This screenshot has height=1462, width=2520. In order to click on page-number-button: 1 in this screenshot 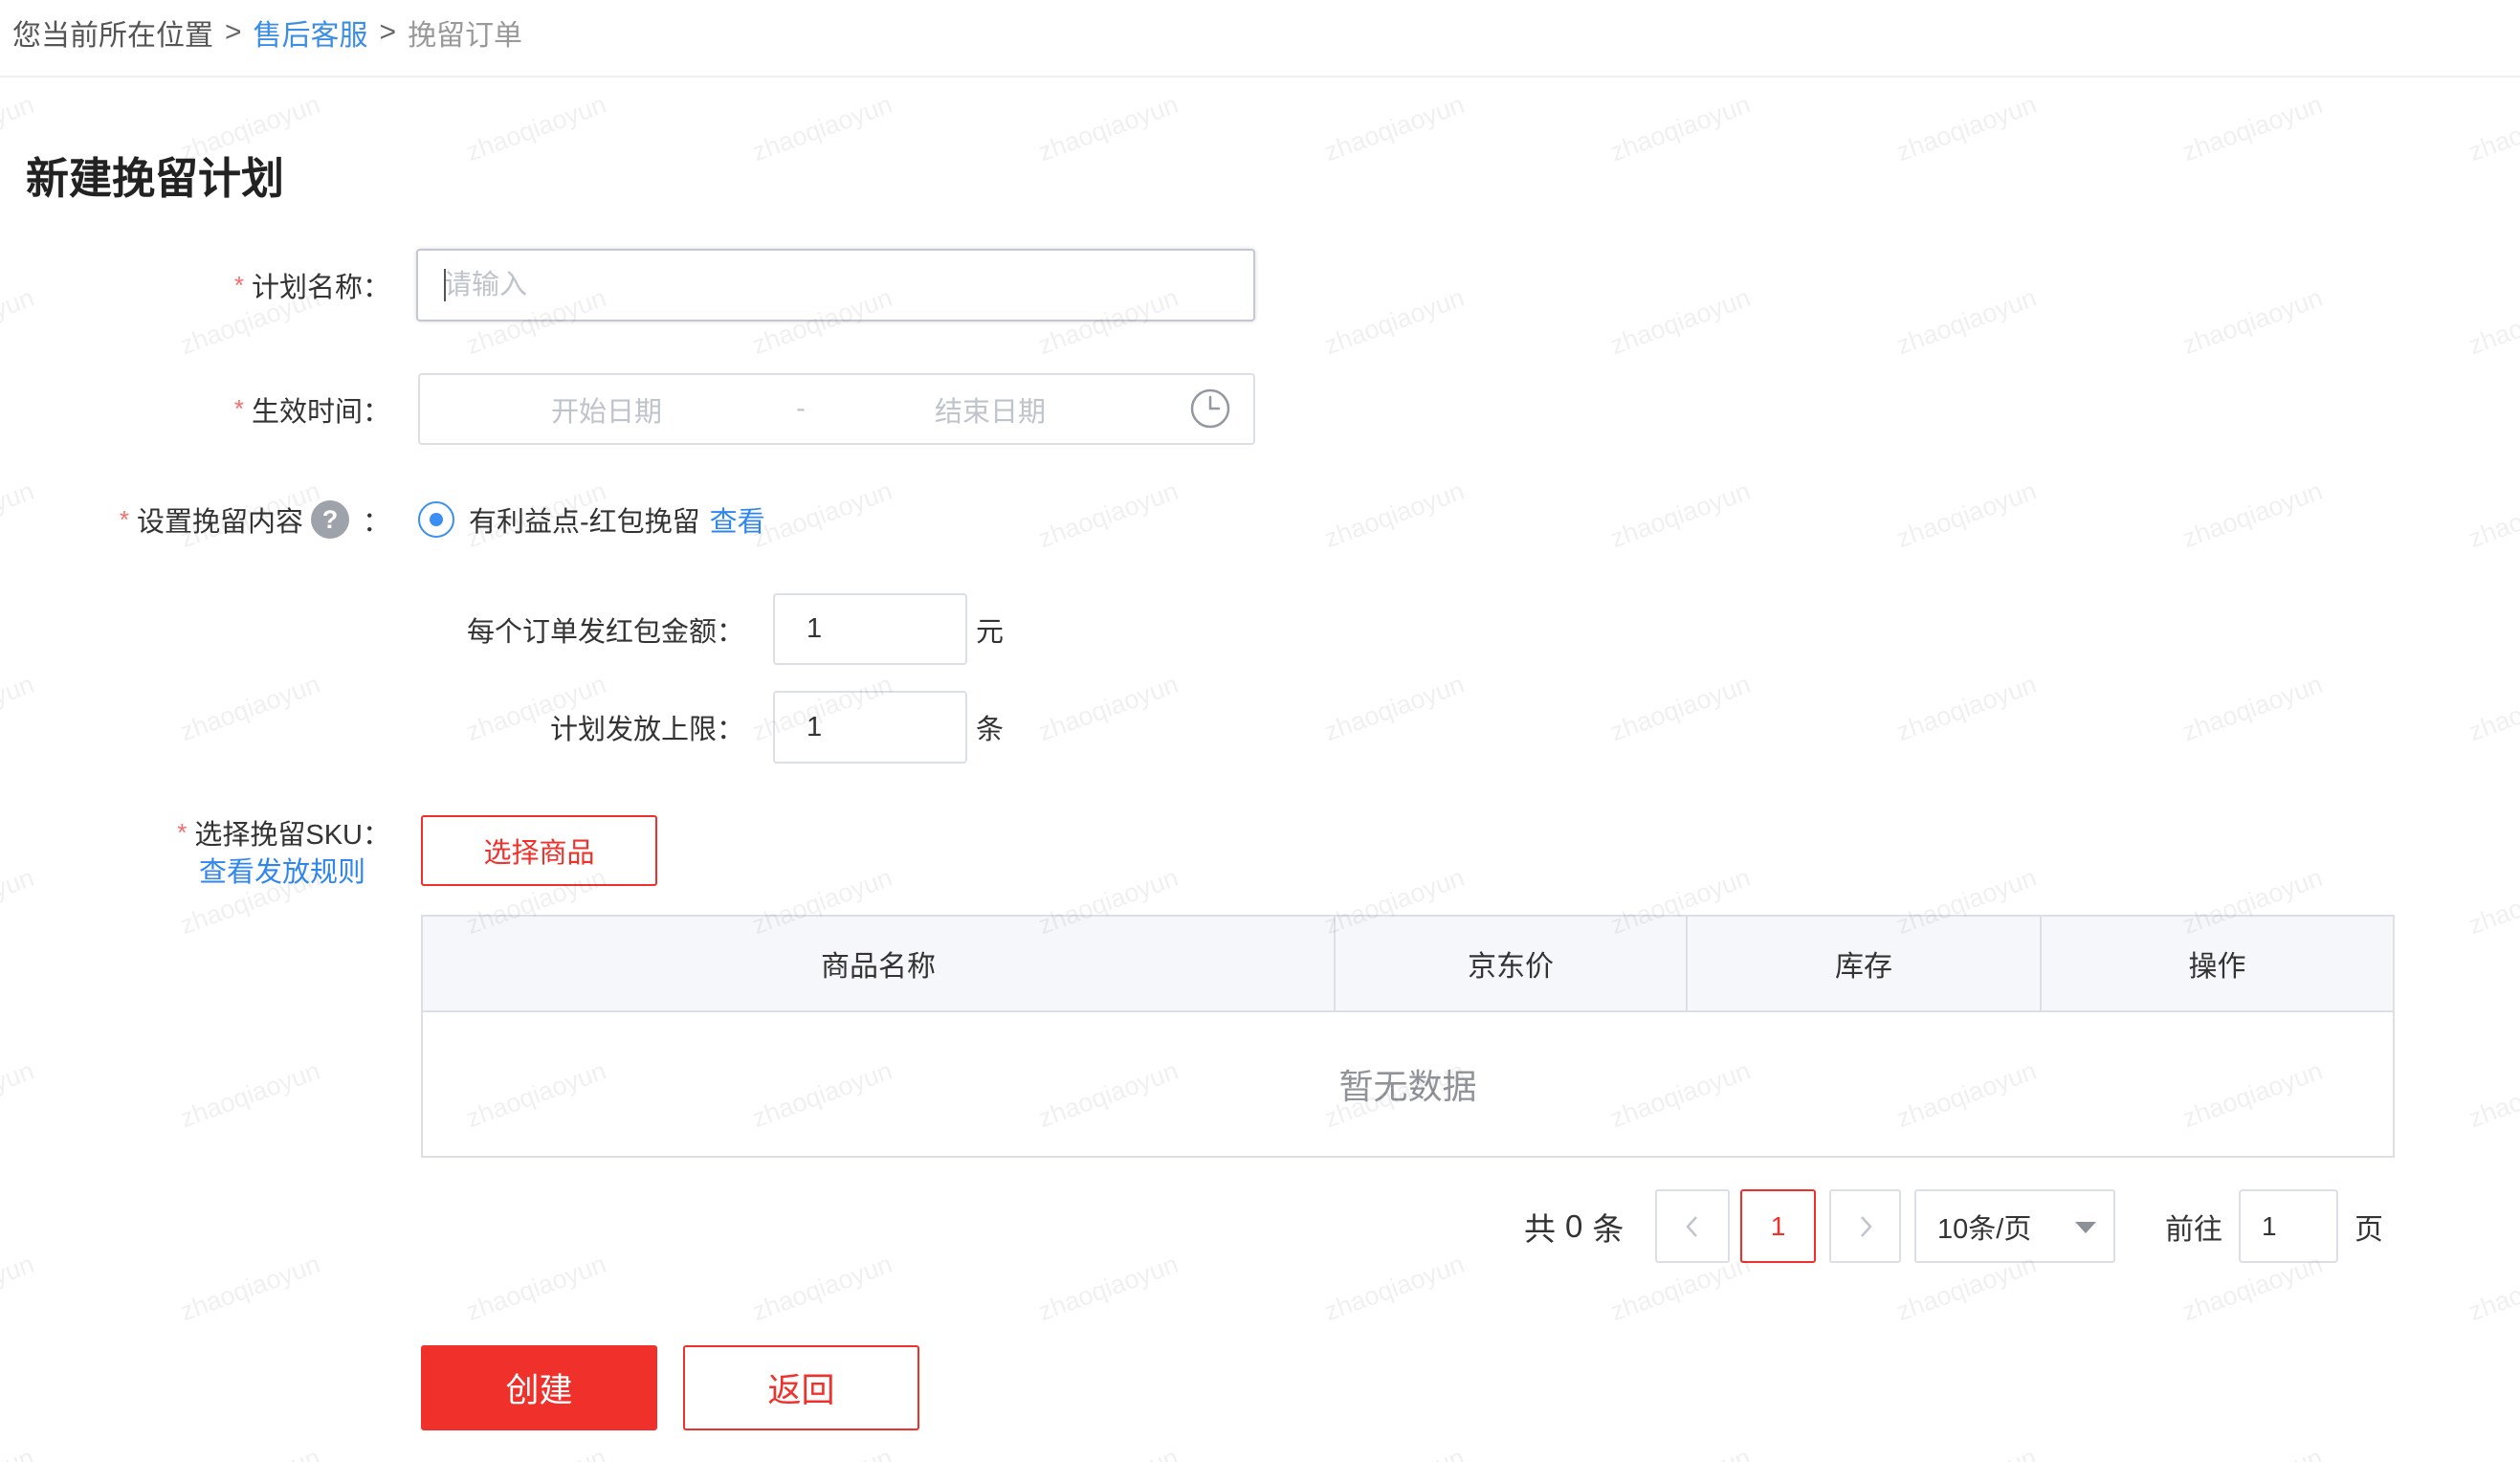, I will do `click(1778, 1226)`.